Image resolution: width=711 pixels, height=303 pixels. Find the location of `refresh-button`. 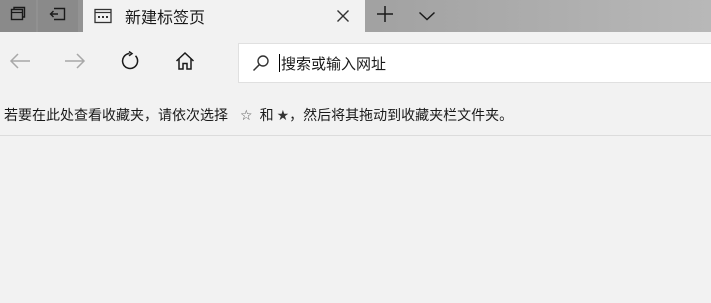

refresh-button is located at coordinates (130, 63).